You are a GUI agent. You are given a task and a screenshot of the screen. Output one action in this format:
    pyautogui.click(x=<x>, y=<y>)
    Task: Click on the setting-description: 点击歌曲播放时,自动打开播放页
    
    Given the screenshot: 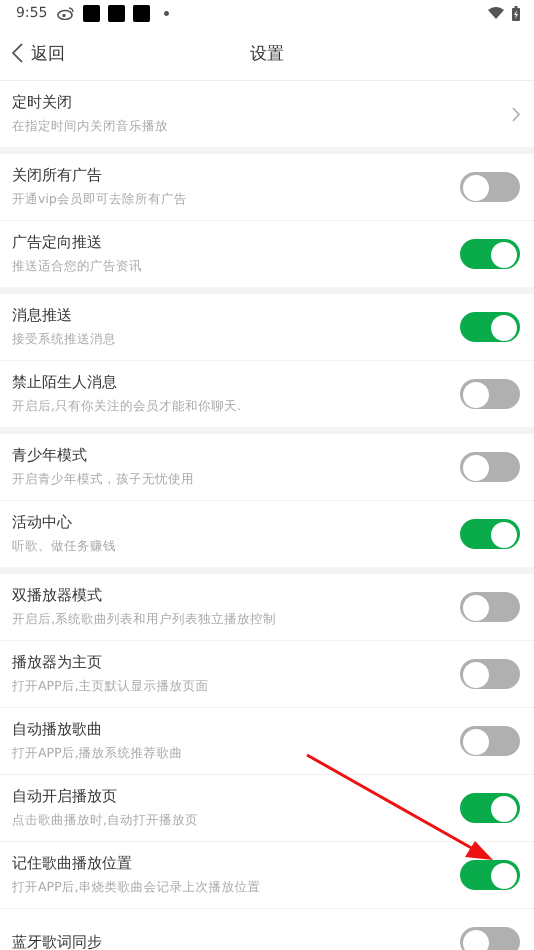 What is the action you would take?
    pyautogui.click(x=105, y=820)
    